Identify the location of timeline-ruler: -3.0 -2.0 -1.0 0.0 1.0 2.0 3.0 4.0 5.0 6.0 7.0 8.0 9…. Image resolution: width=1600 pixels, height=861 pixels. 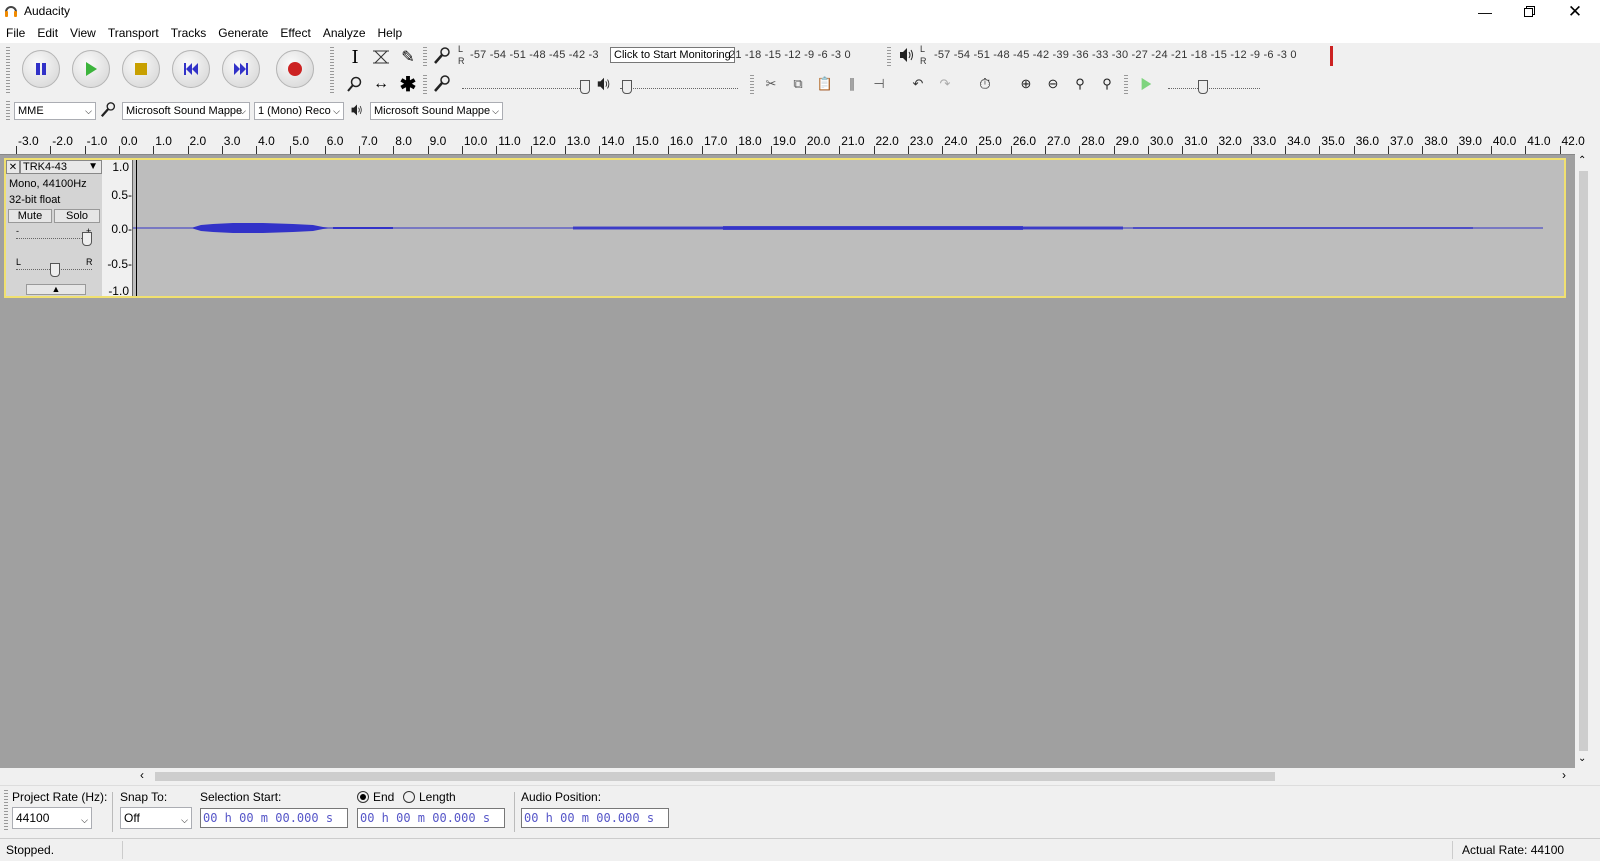
(792, 143).